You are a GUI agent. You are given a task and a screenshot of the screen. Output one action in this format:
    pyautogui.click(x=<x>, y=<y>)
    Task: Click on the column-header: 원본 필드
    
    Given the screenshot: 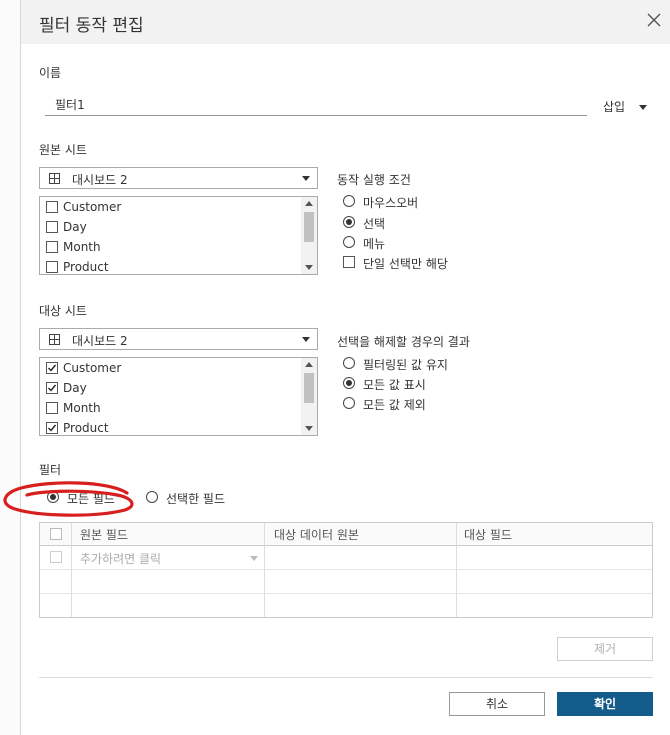 What is the action you would take?
    pyautogui.click(x=104, y=535)
    